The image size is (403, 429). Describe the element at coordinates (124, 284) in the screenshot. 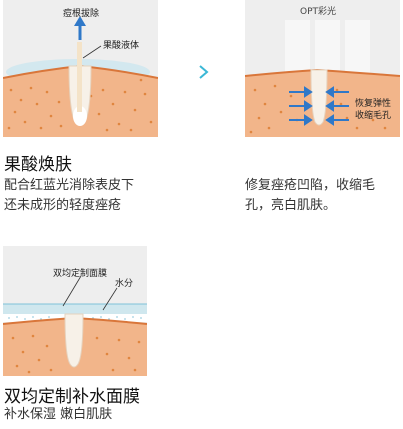

I see `label-moisture: 水分` at that location.